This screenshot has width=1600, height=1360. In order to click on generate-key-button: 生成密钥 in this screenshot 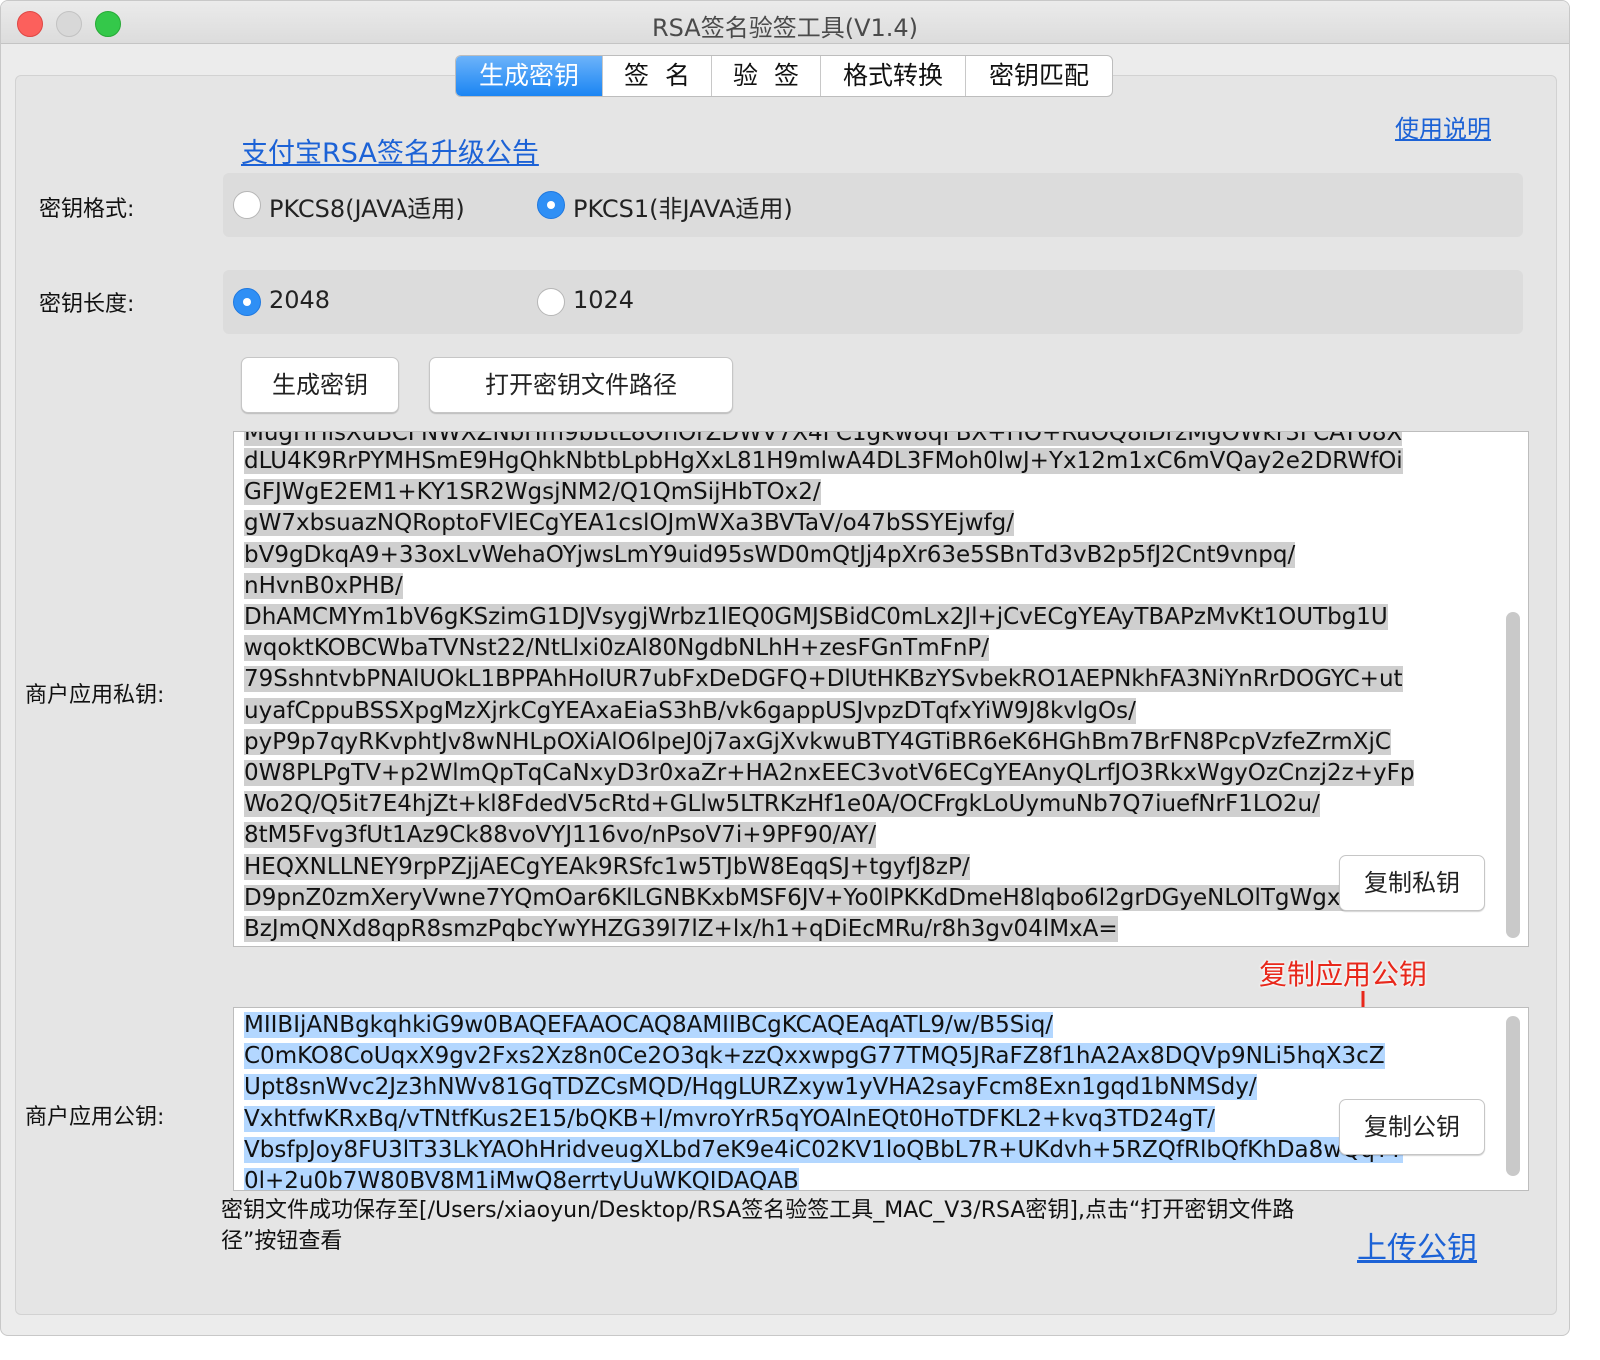, I will do `click(320, 385)`.